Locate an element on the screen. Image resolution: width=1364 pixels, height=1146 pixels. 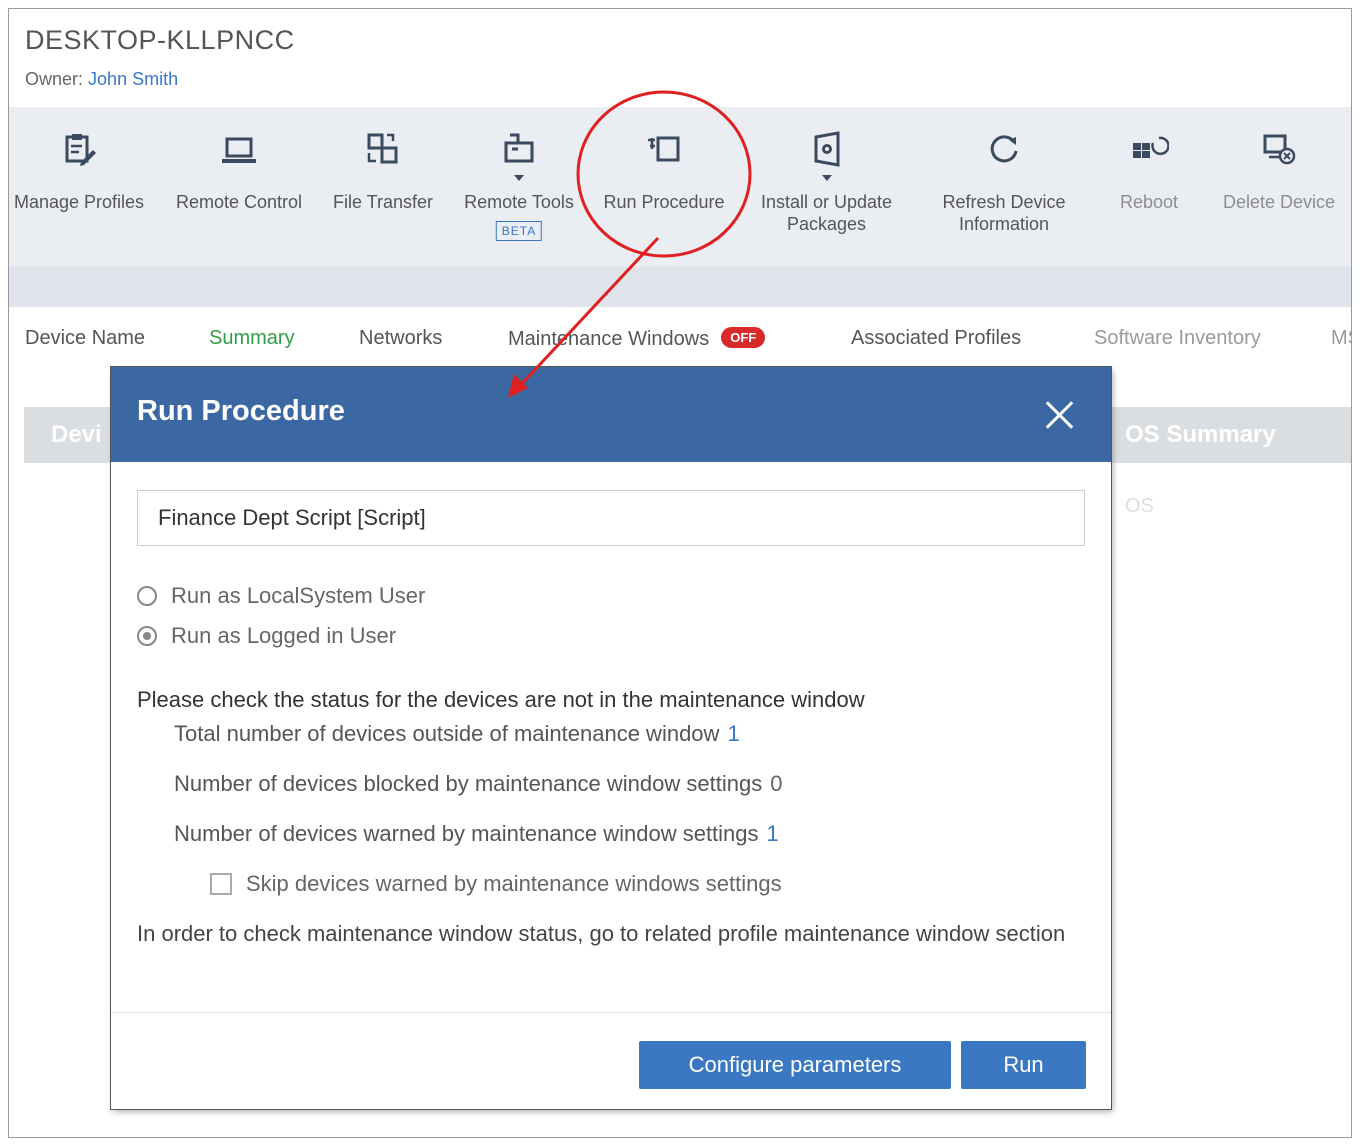
run-procedure-icon is located at coordinates (664, 149).